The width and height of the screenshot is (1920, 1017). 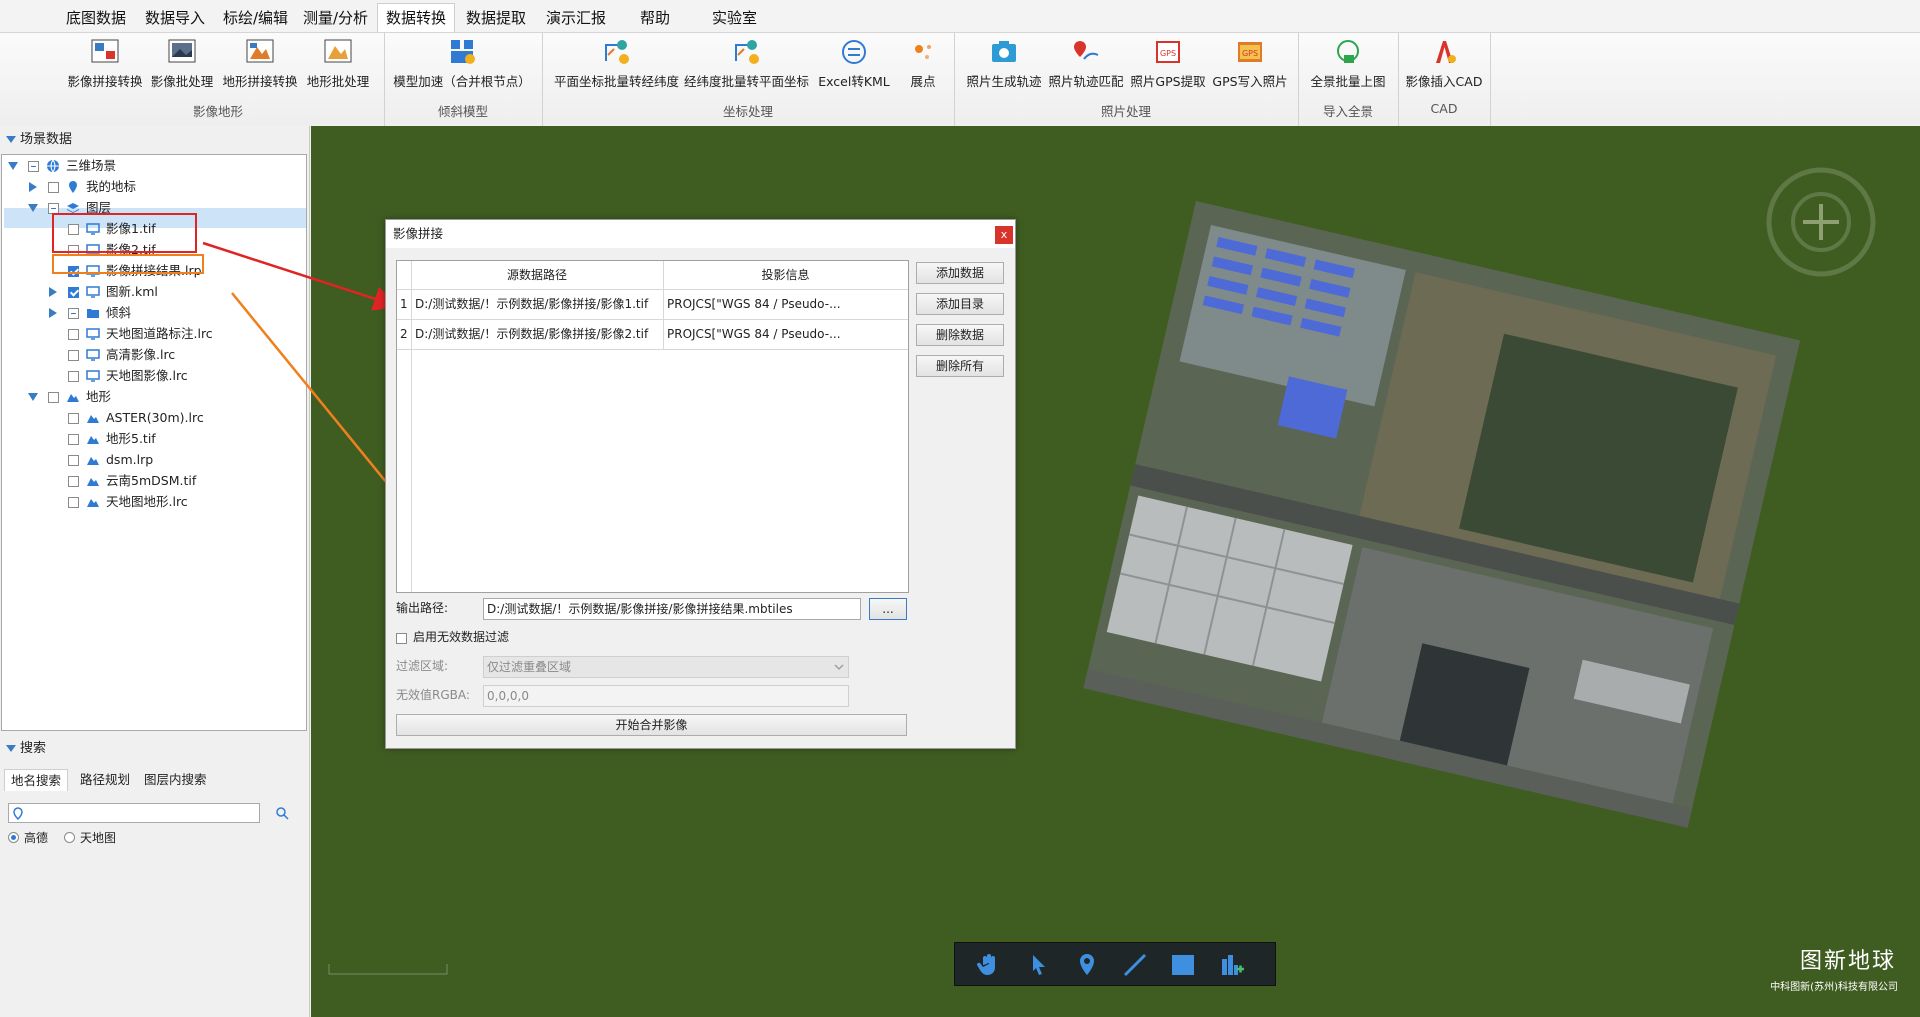 What do you see at coordinates (1168, 64) in the screenshot?
I see `photo-gps-extract-button: GPS 照片GPS提取` at bounding box center [1168, 64].